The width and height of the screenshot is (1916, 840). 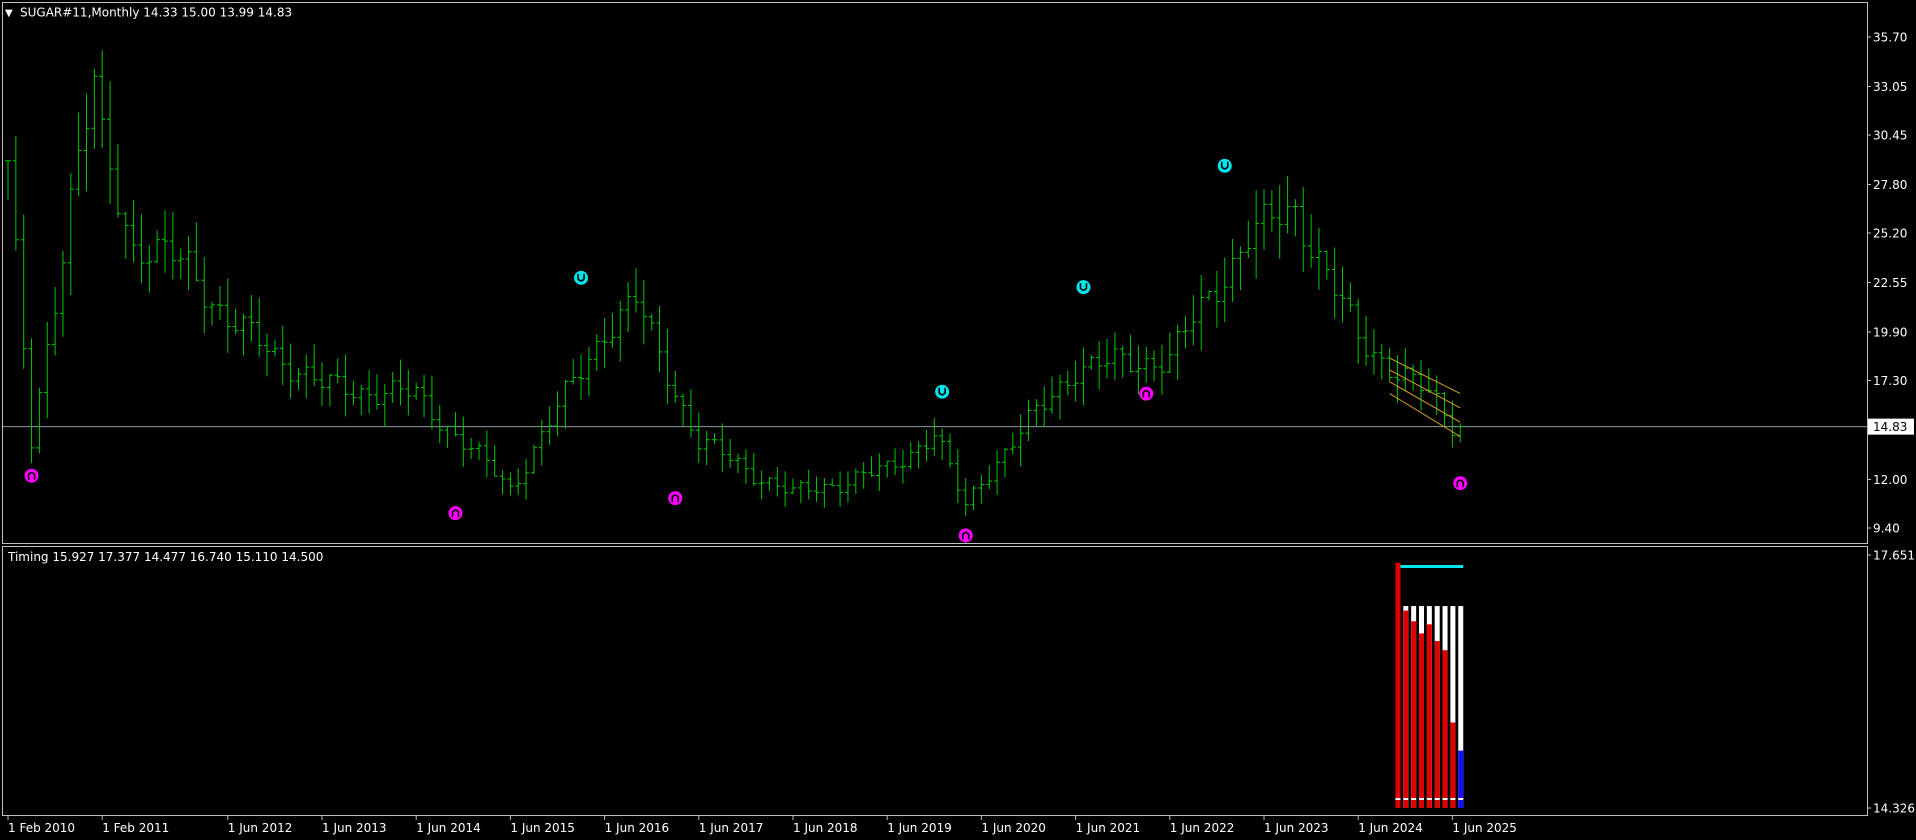 I want to click on indicator-tick-label: 17.651, so click(x=1894, y=556).